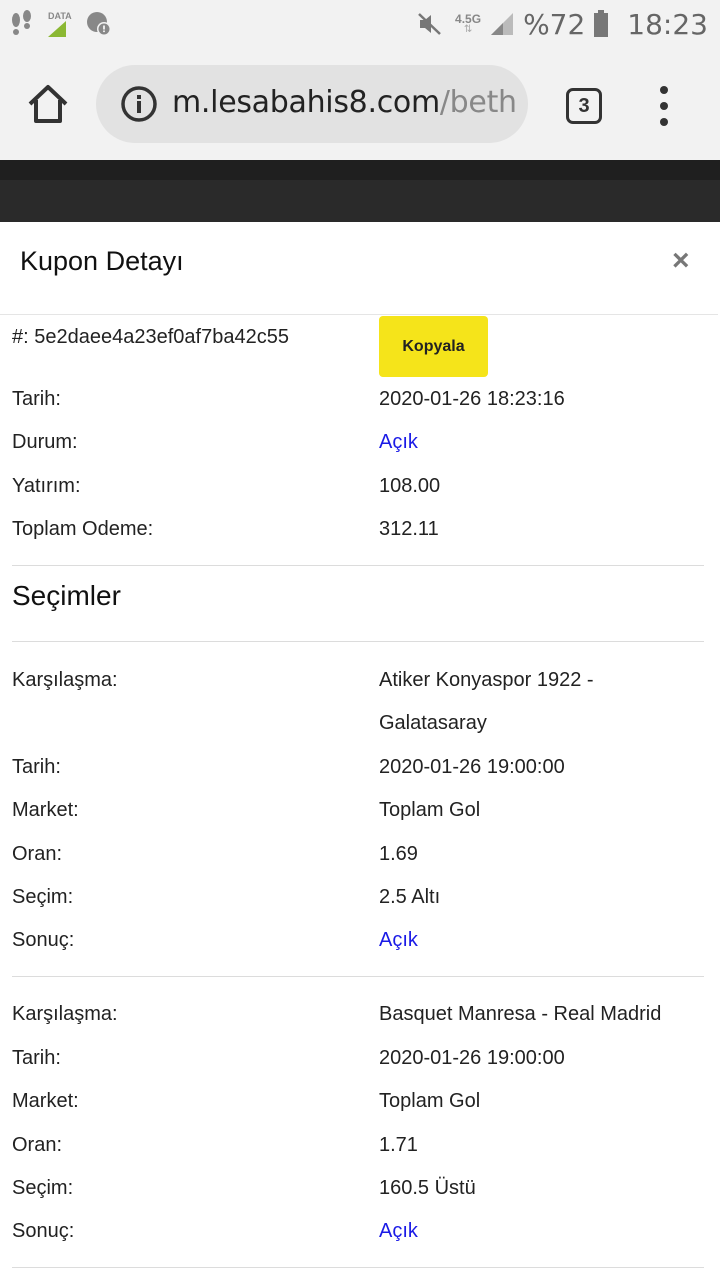 Image resolution: width=720 pixels, height=1280 pixels. I want to click on odds-value: 1.69, so click(398, 854).